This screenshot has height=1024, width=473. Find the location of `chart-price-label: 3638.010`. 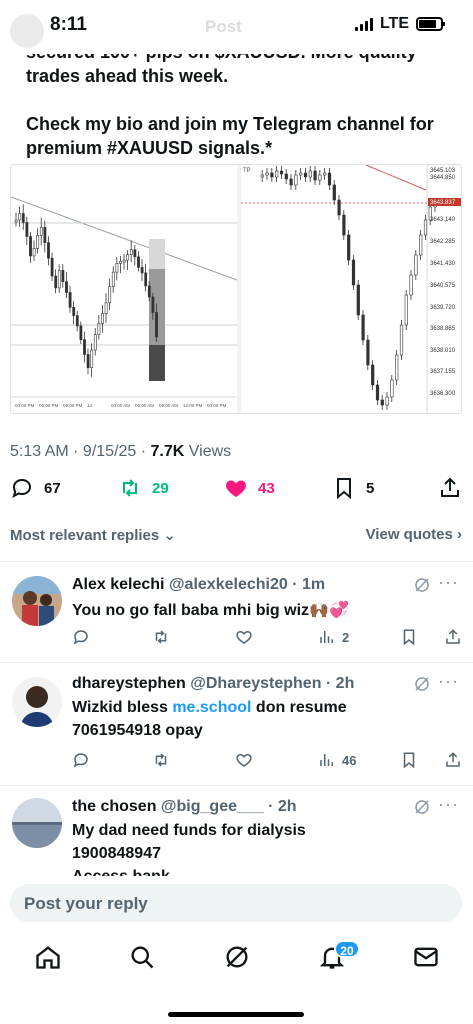

chart-price-label: 3638.010 is located at coordinates (443, 351).